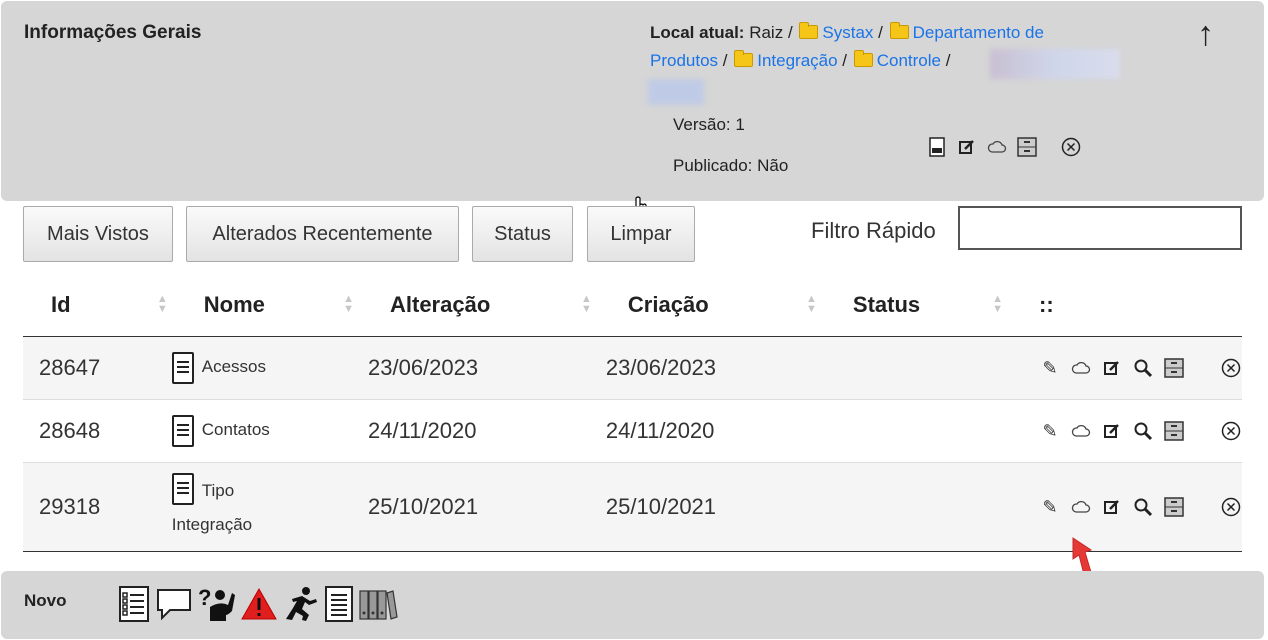  Describe the element at coordinates (269, 431) in the screenshot. I see `cell-name: Contatos` at that location.